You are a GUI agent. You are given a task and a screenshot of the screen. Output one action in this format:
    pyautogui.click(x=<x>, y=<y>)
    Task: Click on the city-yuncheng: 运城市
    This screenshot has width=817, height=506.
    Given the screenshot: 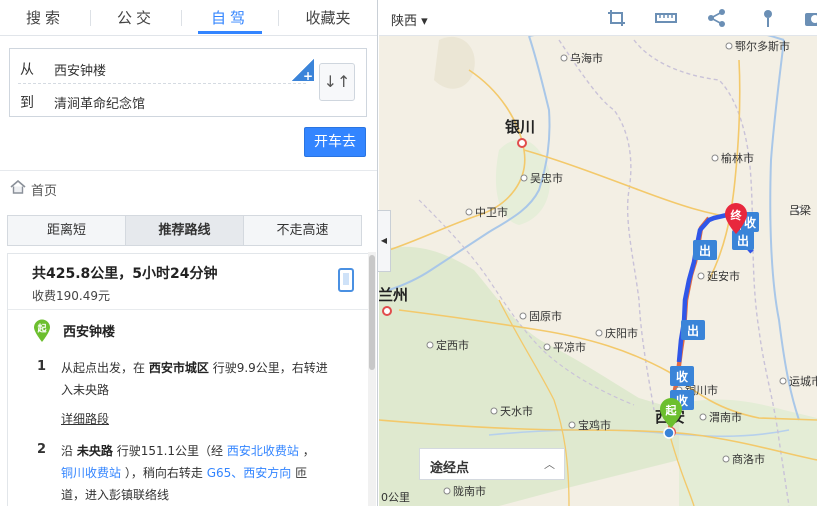 What is the action you would take?
    pyautogui.click(x=803, y=381)
    